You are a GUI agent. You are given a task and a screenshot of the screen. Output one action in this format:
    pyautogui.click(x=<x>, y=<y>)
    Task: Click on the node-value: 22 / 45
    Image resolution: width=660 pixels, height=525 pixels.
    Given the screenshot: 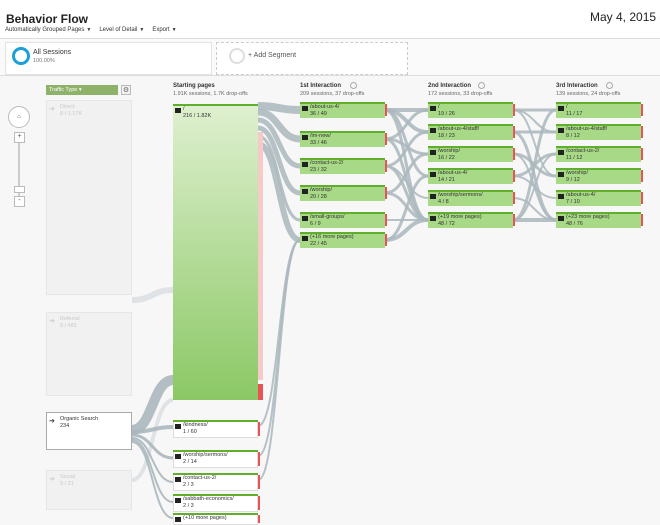 What is the action you would take?
    pyautogui.click(x=318, y=244)
    